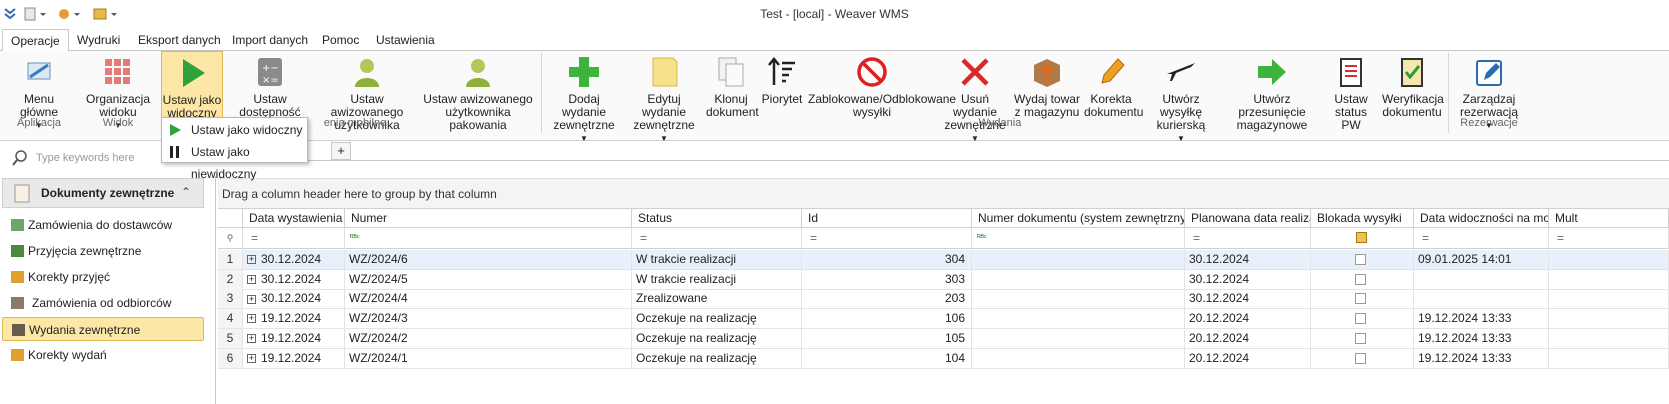 The width and height of the screenshot is (1669, 404). Describe the element at coordinates (887, 299) in the screenshot. I see `cell-id: 203` at that location.